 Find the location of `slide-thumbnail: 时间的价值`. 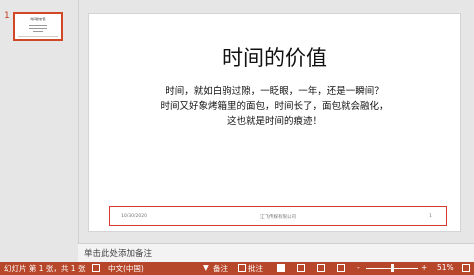

slide-thumbnail: 时间的价值 is located at coordinates (38, 26).